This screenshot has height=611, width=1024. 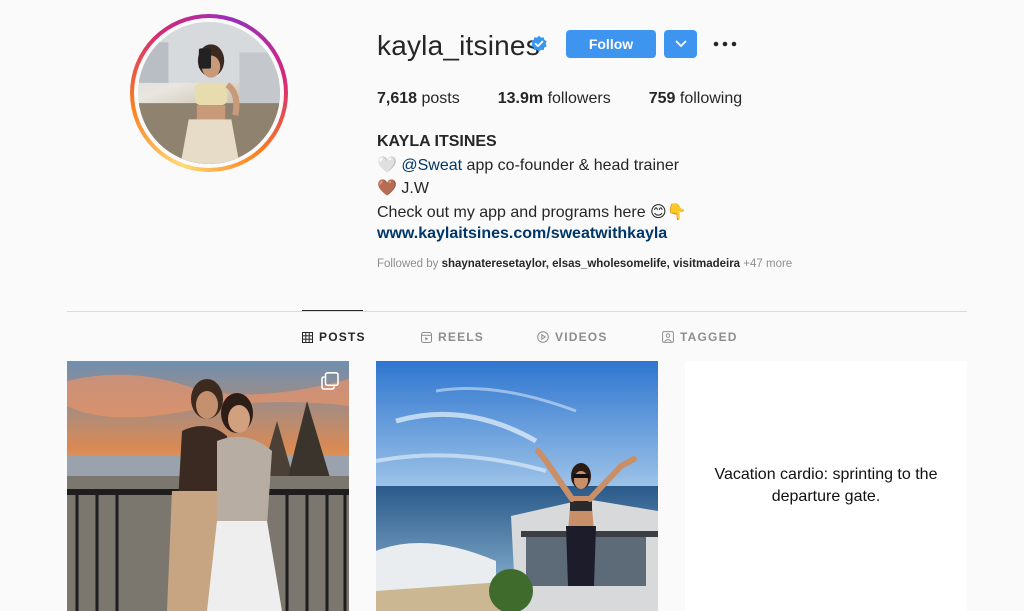 What do you see at coordinates (528, 165) in the screenshot?
I see `bio-line-1: 🤍 @Sweat app co-founder & head trainer` at bounding box center [528, 165].